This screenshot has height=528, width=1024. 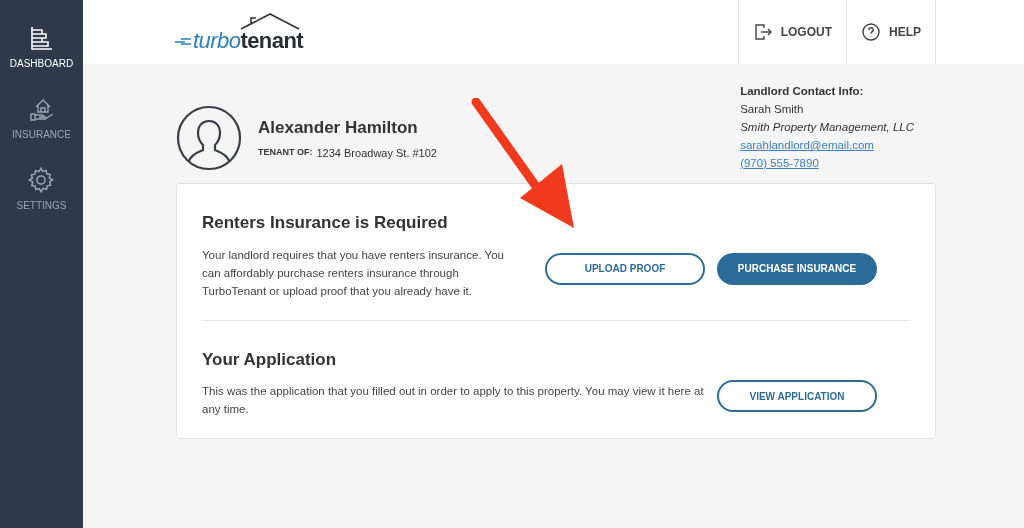 What do you see at coordinates (285, 152) in the screenshot?
I see `tenant-label: TENANT OF:` at bounding box center [285, 152].